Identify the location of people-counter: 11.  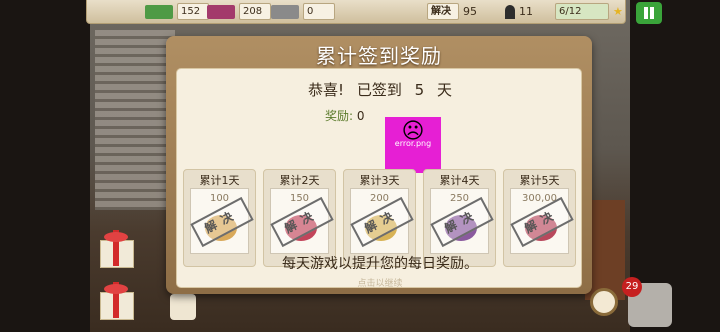
(519, 11).